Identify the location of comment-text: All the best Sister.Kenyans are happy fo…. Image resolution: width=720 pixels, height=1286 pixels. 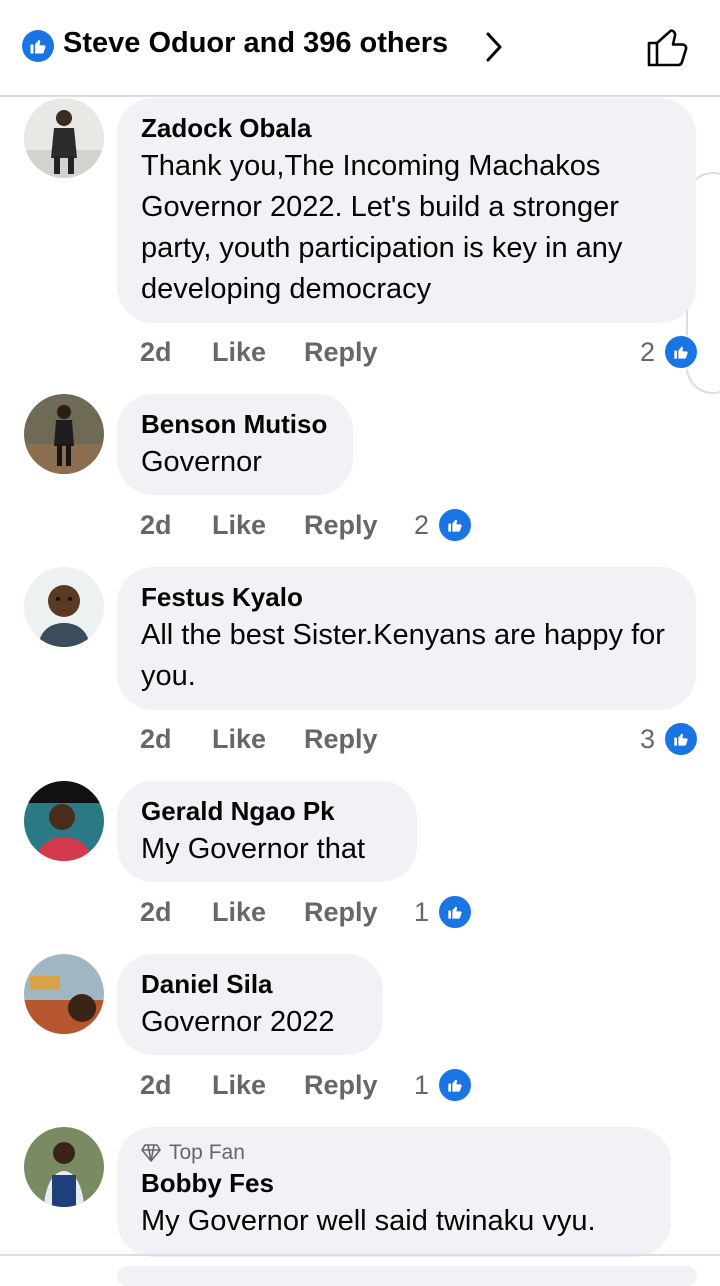
(403, 655).